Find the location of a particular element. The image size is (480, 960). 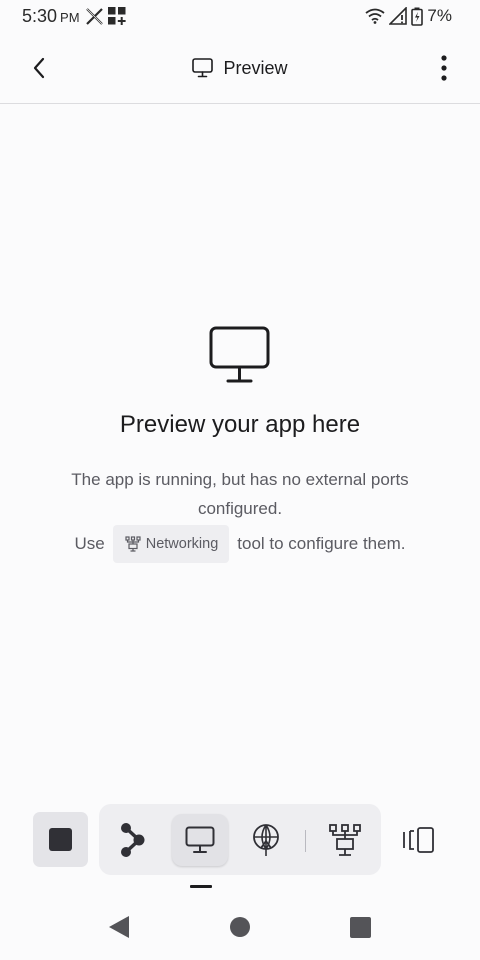

split-layout-button is located at coordinates (419, 840).